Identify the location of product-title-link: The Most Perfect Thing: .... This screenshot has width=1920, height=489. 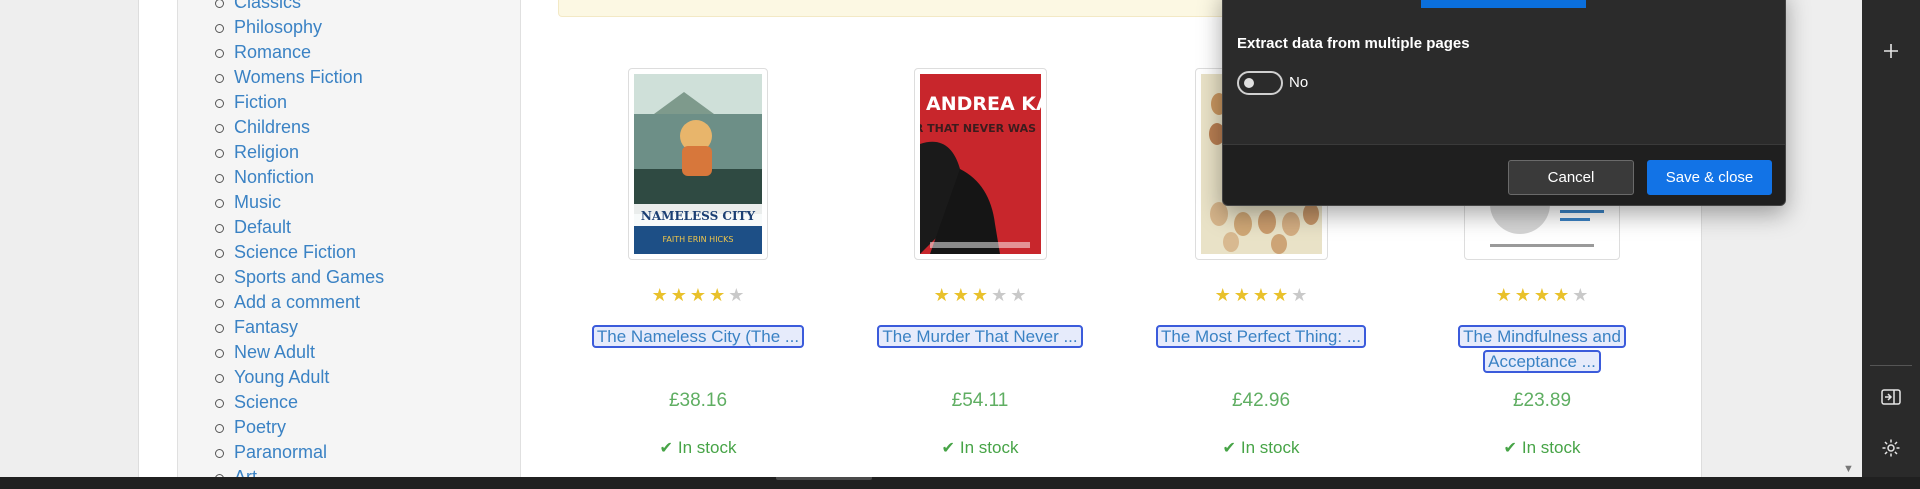
(1261, 336).